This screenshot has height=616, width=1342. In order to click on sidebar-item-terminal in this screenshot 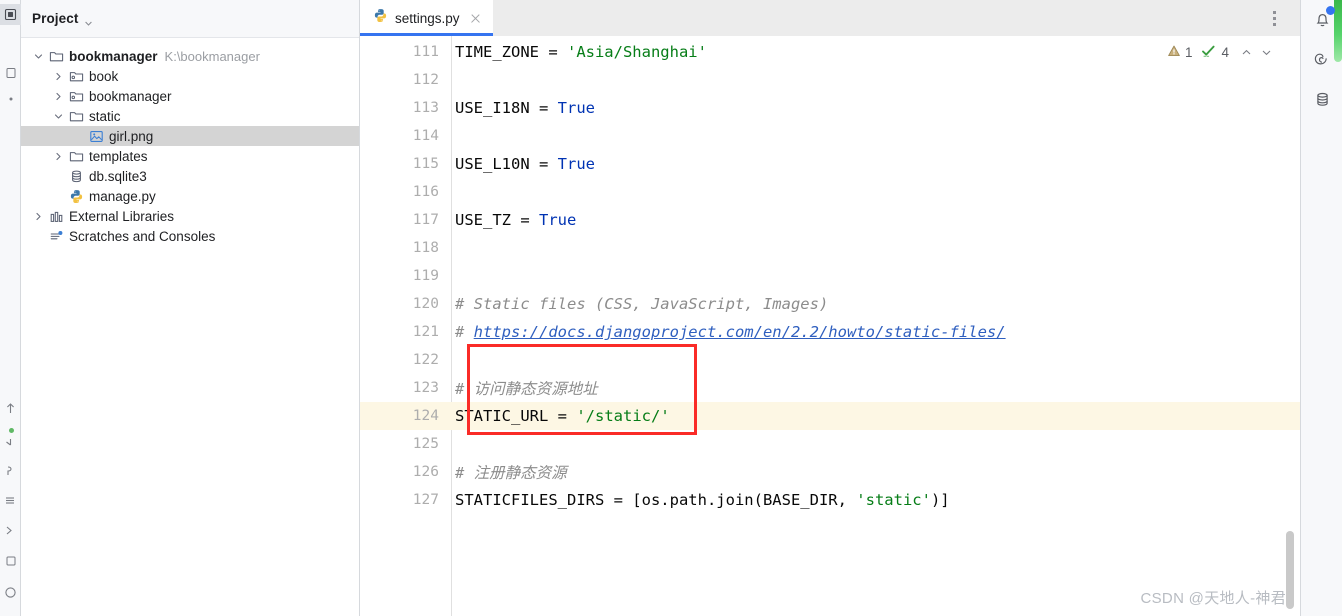, I will do `click(10, 530)`.